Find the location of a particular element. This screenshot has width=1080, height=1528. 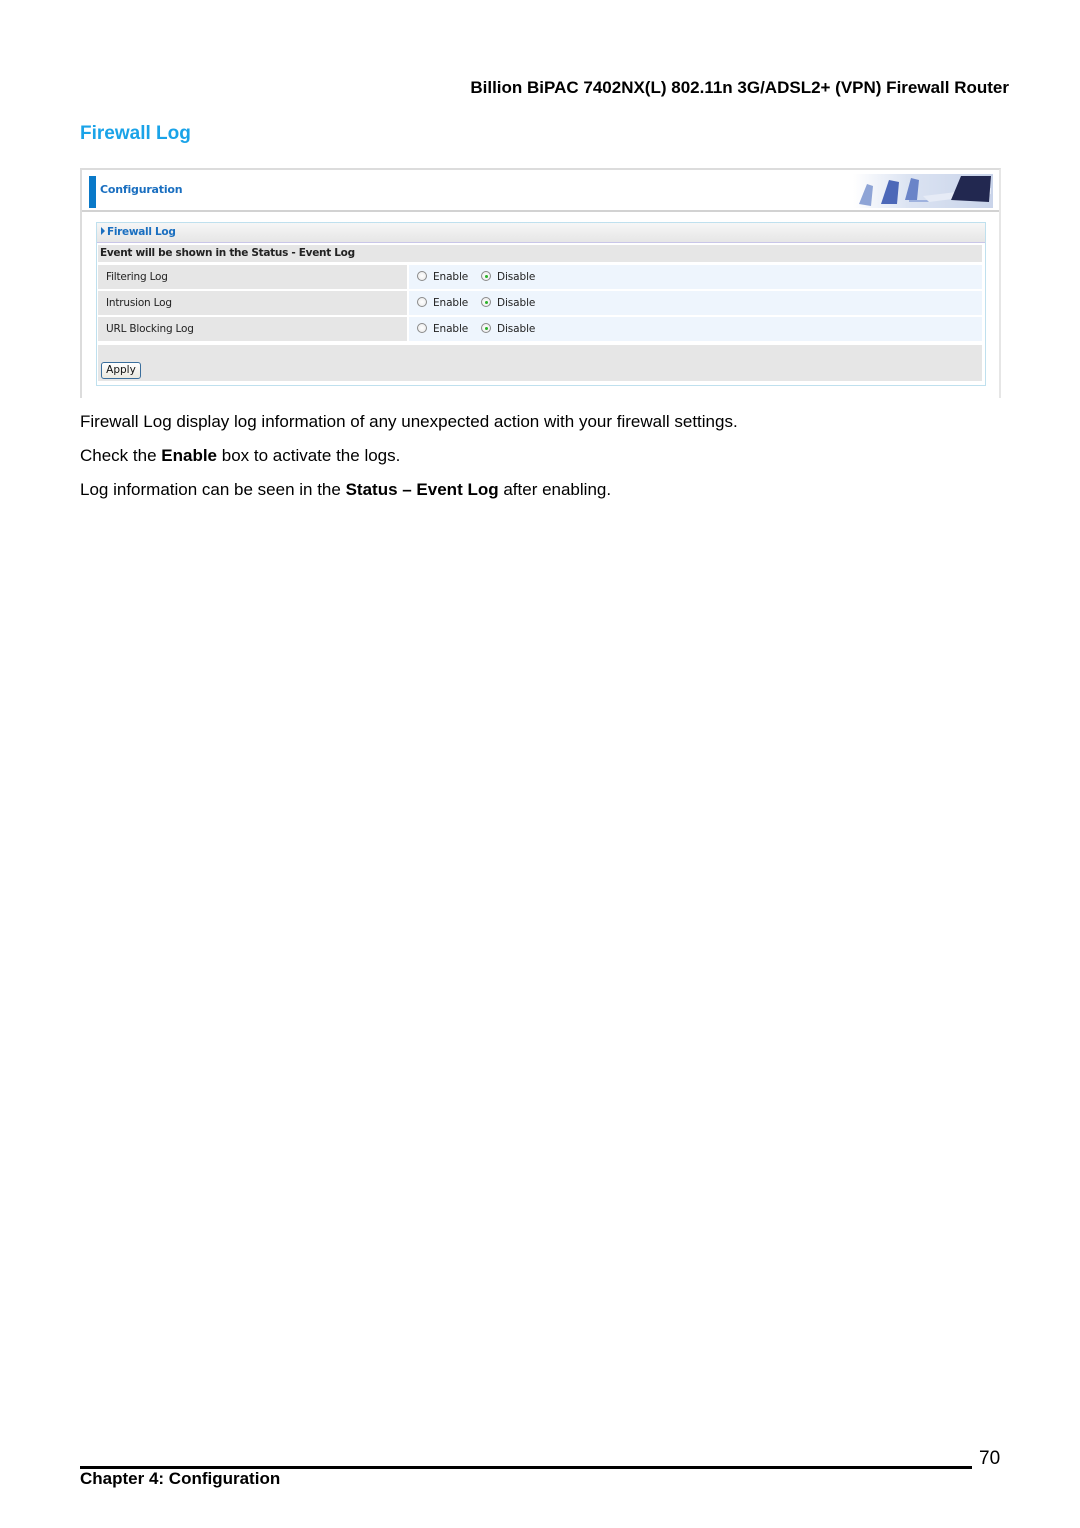

url-blocking-log-row: URL Blocking Log Enable Disable is located at coordinates (540, 329).